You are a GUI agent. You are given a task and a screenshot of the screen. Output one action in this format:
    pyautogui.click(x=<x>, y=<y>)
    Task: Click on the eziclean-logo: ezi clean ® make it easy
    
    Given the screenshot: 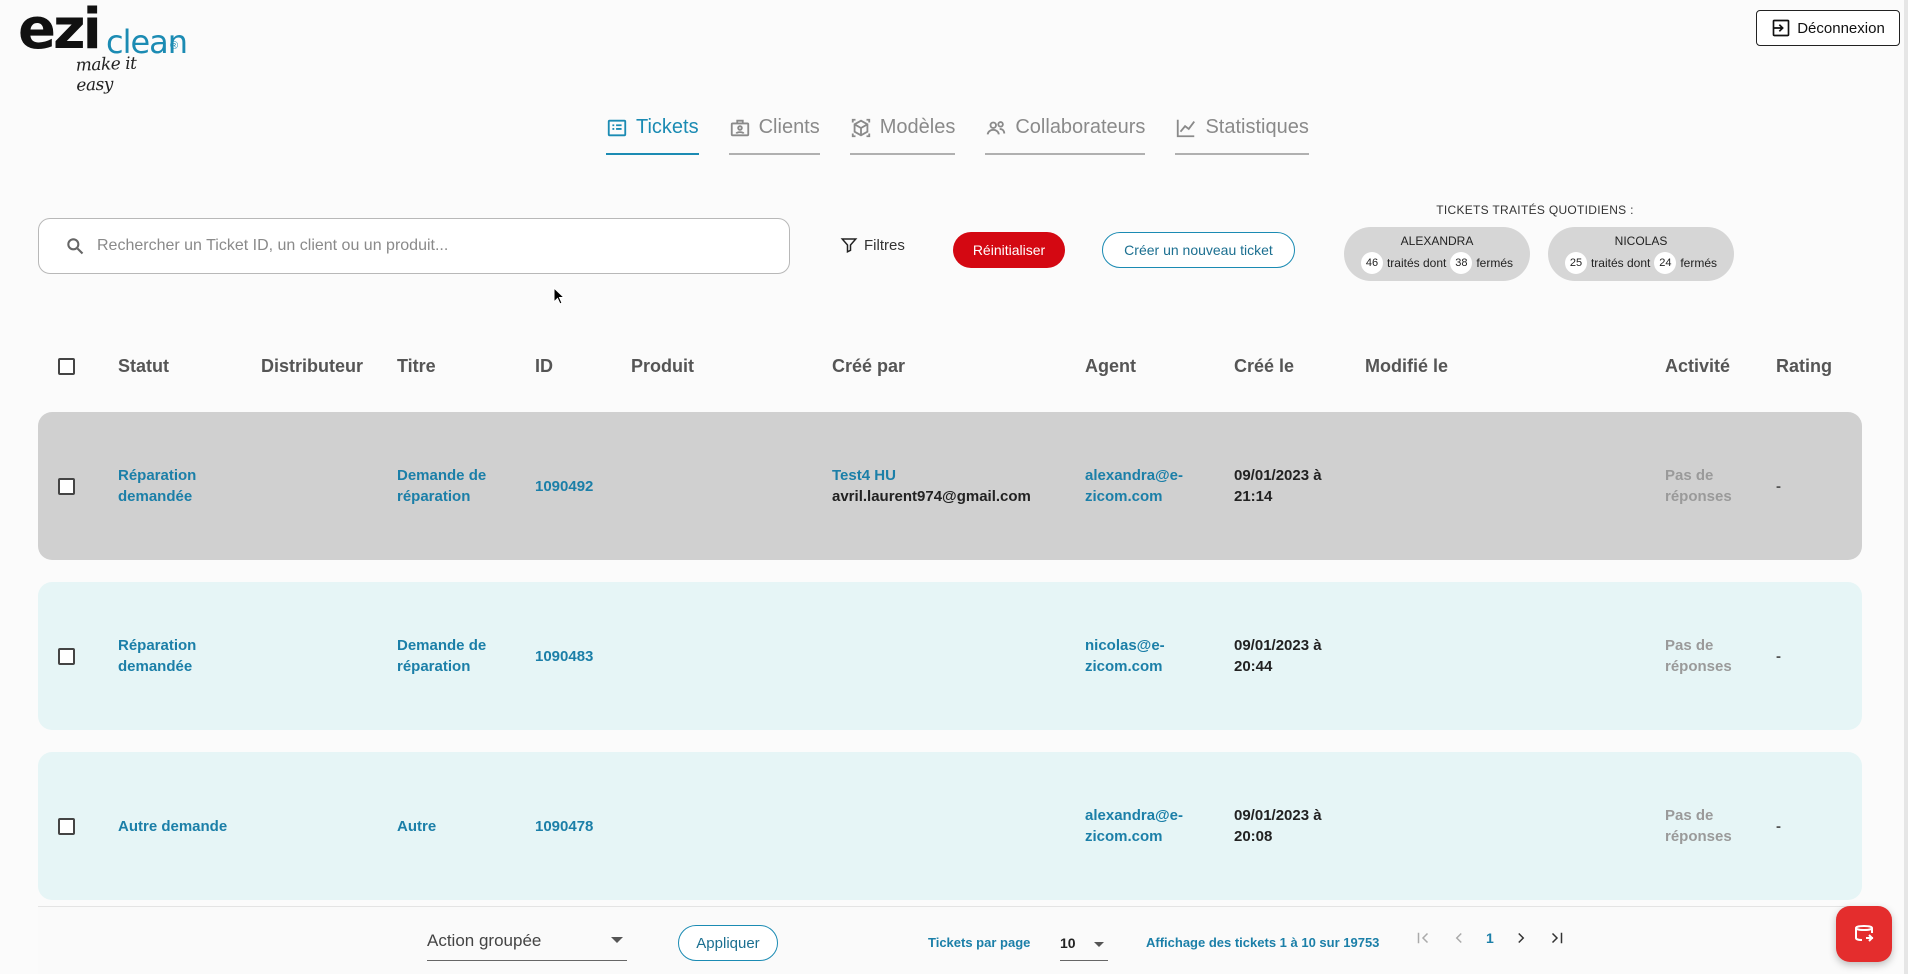 What is the action you would take?
    pyautogui.click(x=103, y=49)
    